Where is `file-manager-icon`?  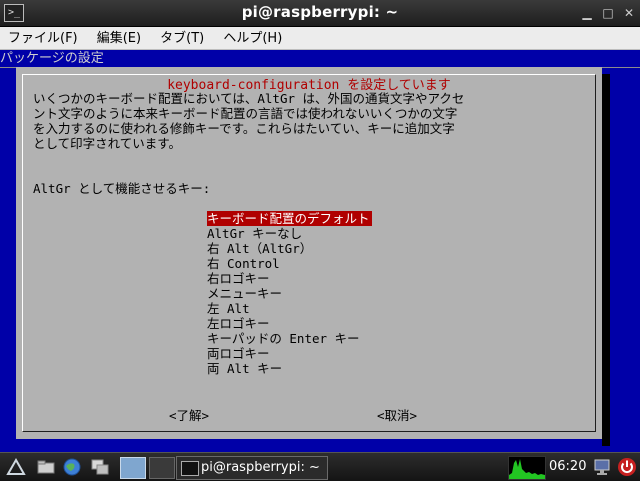
file-manager-icon is located at coordinates (46, 467).